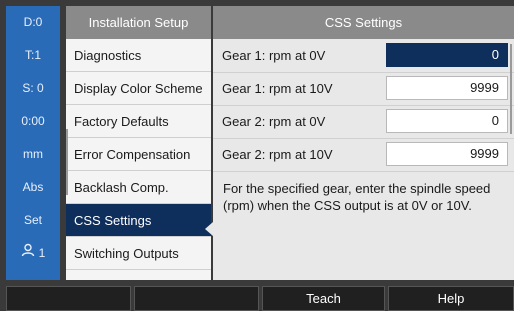  What do you see at coordinates (33, 22) in the screenshot?
I see `status-datum: D:0` at bounding box center [33, 22].